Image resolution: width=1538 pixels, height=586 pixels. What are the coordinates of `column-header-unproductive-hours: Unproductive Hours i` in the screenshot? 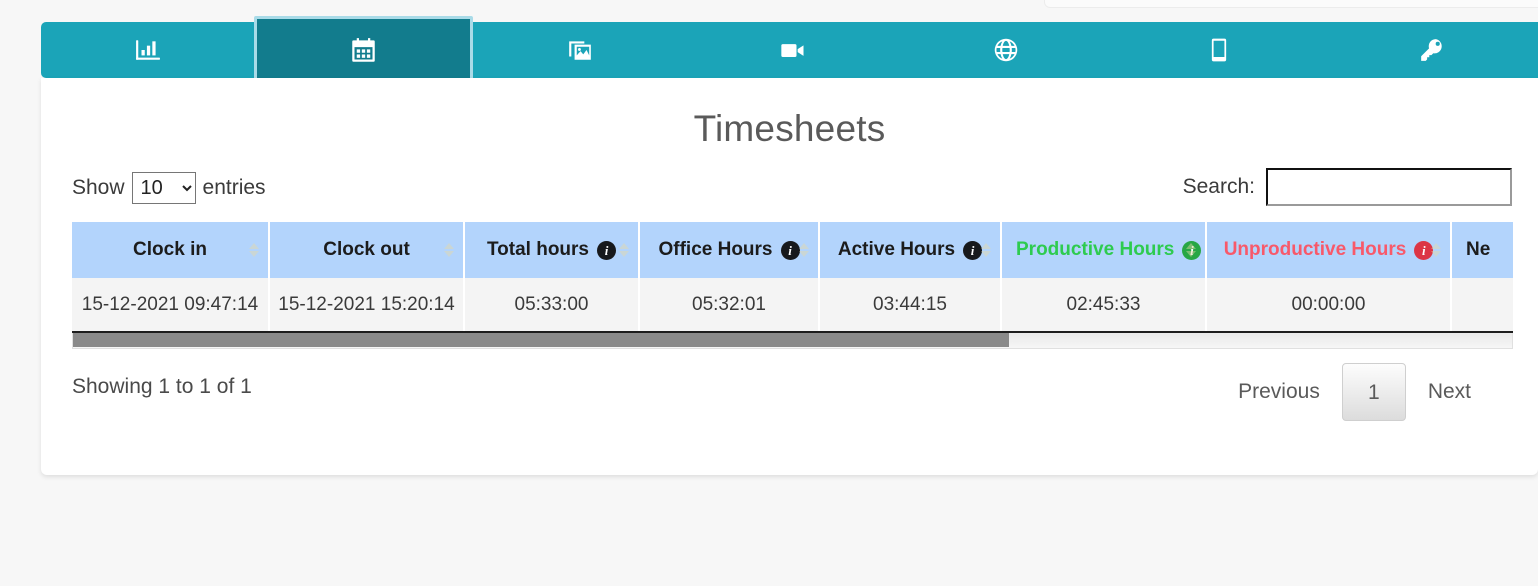 It's located at (1329, 250).